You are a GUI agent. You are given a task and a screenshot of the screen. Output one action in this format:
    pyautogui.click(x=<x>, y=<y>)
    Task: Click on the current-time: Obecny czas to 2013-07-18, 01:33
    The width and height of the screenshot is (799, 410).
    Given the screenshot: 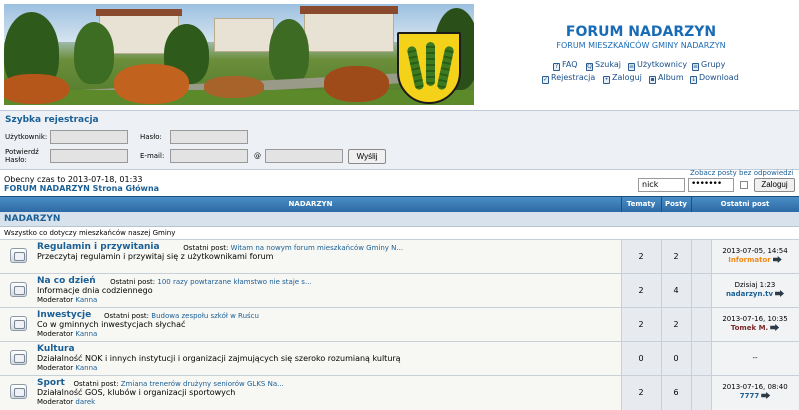 What is the action you would take?
    pyautogui.click(x=73, y=179)
    